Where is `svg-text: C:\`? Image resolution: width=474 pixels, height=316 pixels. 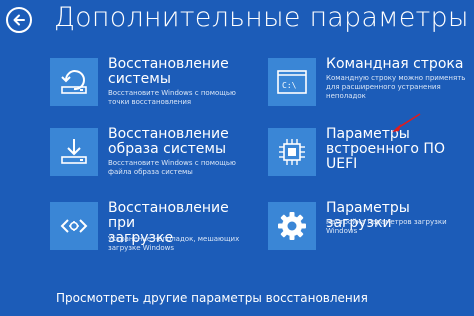 svg-text: C:\ is located at coordinates (289, 85).